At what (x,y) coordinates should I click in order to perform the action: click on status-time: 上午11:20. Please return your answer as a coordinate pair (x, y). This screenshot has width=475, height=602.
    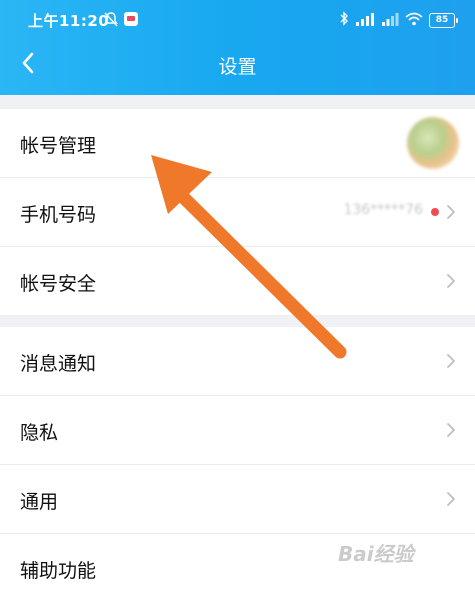
    Looking at the image, I should click on (69, 21).